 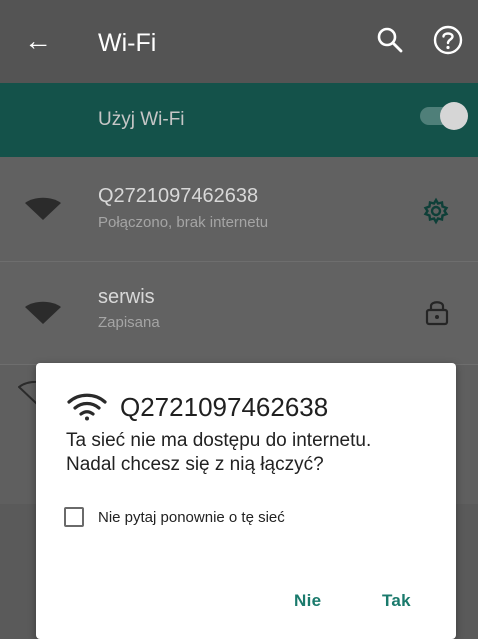 I want to click on lock-icon, so click(x=437, y=312).